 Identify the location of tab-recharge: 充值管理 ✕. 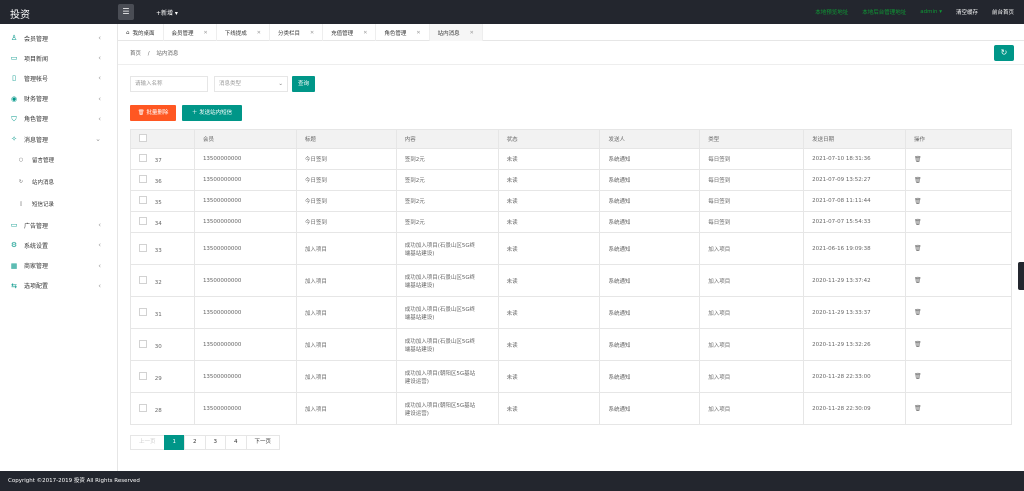
(350, 32).